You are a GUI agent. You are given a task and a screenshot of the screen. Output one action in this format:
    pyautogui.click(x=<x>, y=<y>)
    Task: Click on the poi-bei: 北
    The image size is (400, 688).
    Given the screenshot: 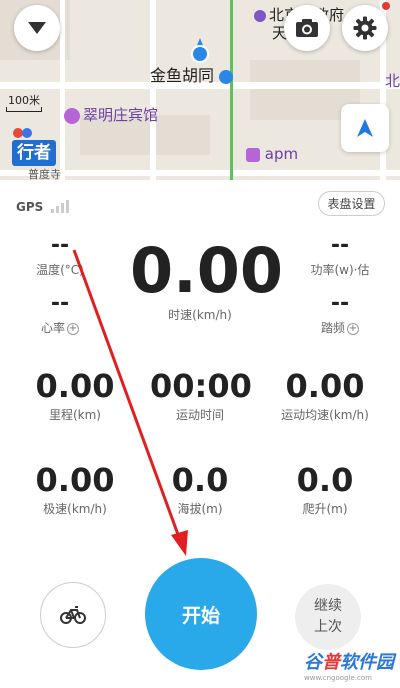 What is the action you would take?
    pyautogui.click(x=392, y=81)
    